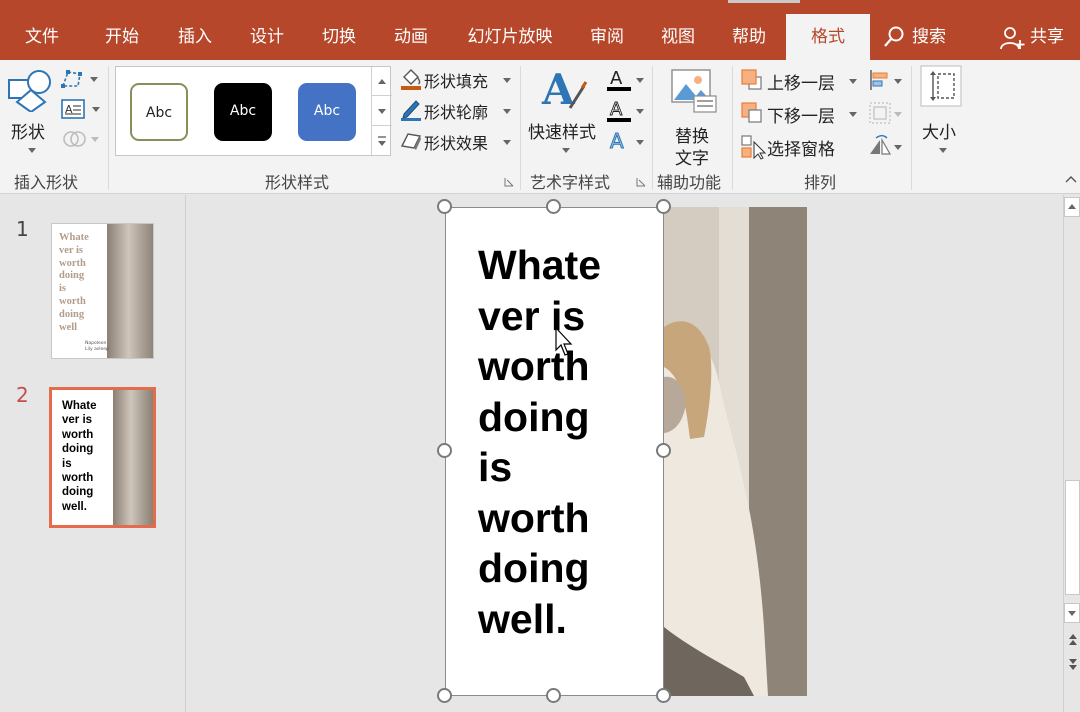 The image size is (1080, 712). I want to click on gallery-up-button, so click(382, 81).